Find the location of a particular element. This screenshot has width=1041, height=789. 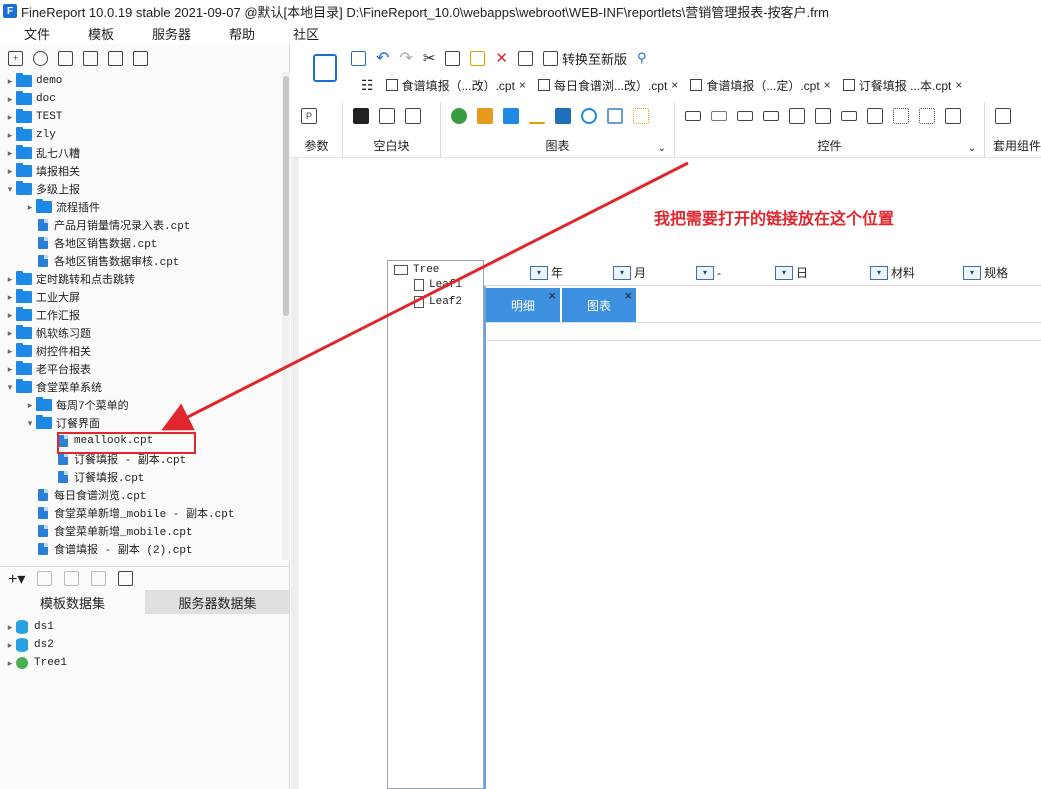

tab-chart: 图表 × is located at coordinates (599, 305).